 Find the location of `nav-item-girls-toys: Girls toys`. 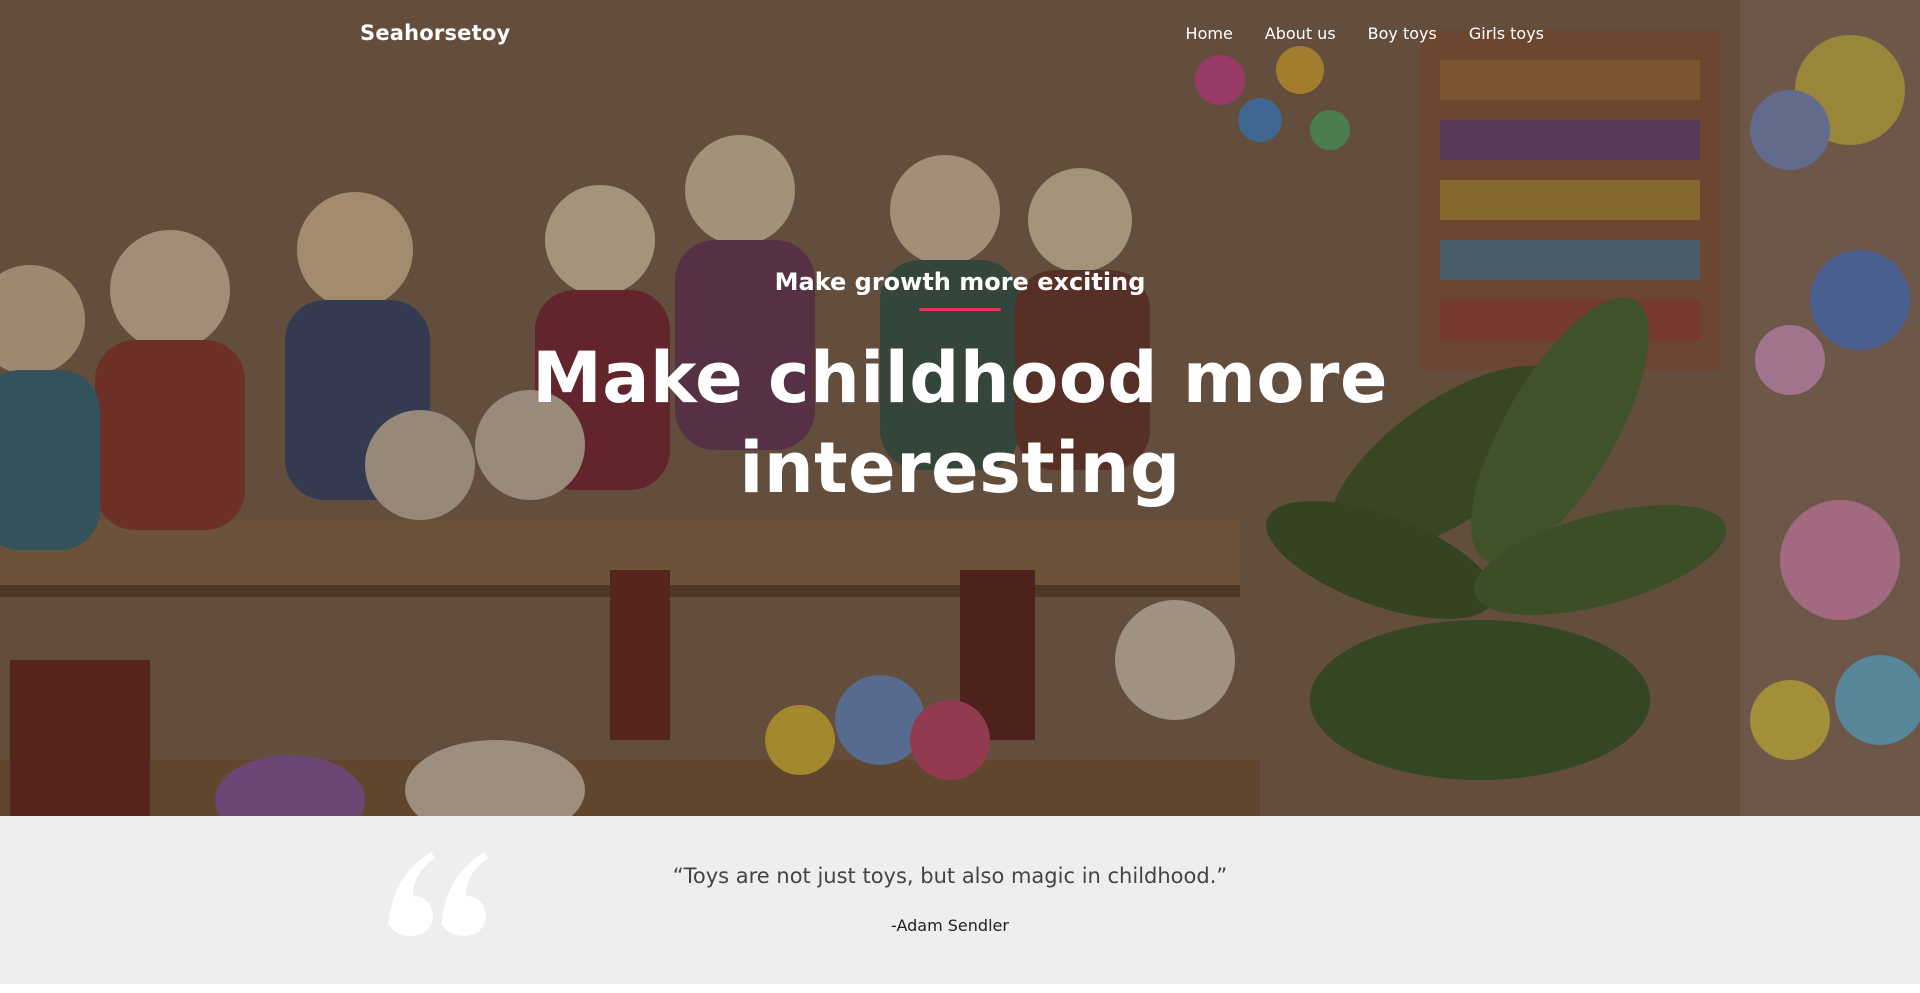

nav-item-girls-toys: Girls toys is located at coordinates (1506, 33).